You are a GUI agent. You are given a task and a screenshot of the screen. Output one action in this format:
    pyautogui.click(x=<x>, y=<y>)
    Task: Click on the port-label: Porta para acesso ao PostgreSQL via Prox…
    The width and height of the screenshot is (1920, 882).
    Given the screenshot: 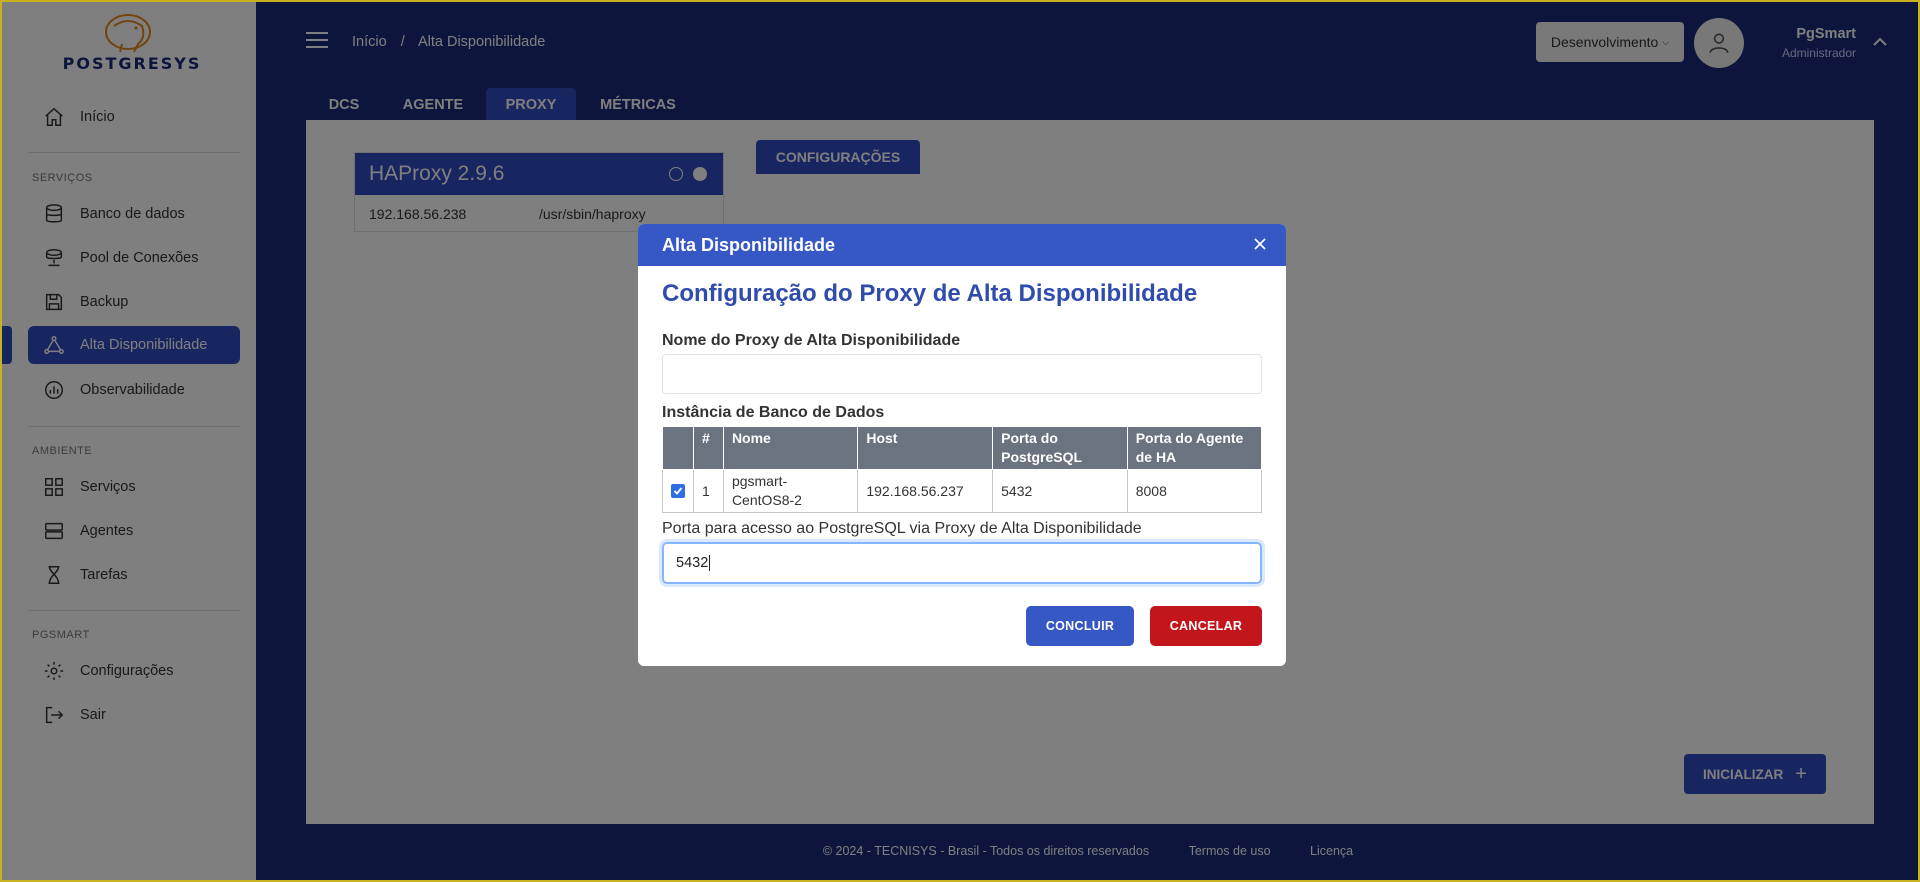 What is the action you would take?
    pyautogui.click(x=902, y=528)
    